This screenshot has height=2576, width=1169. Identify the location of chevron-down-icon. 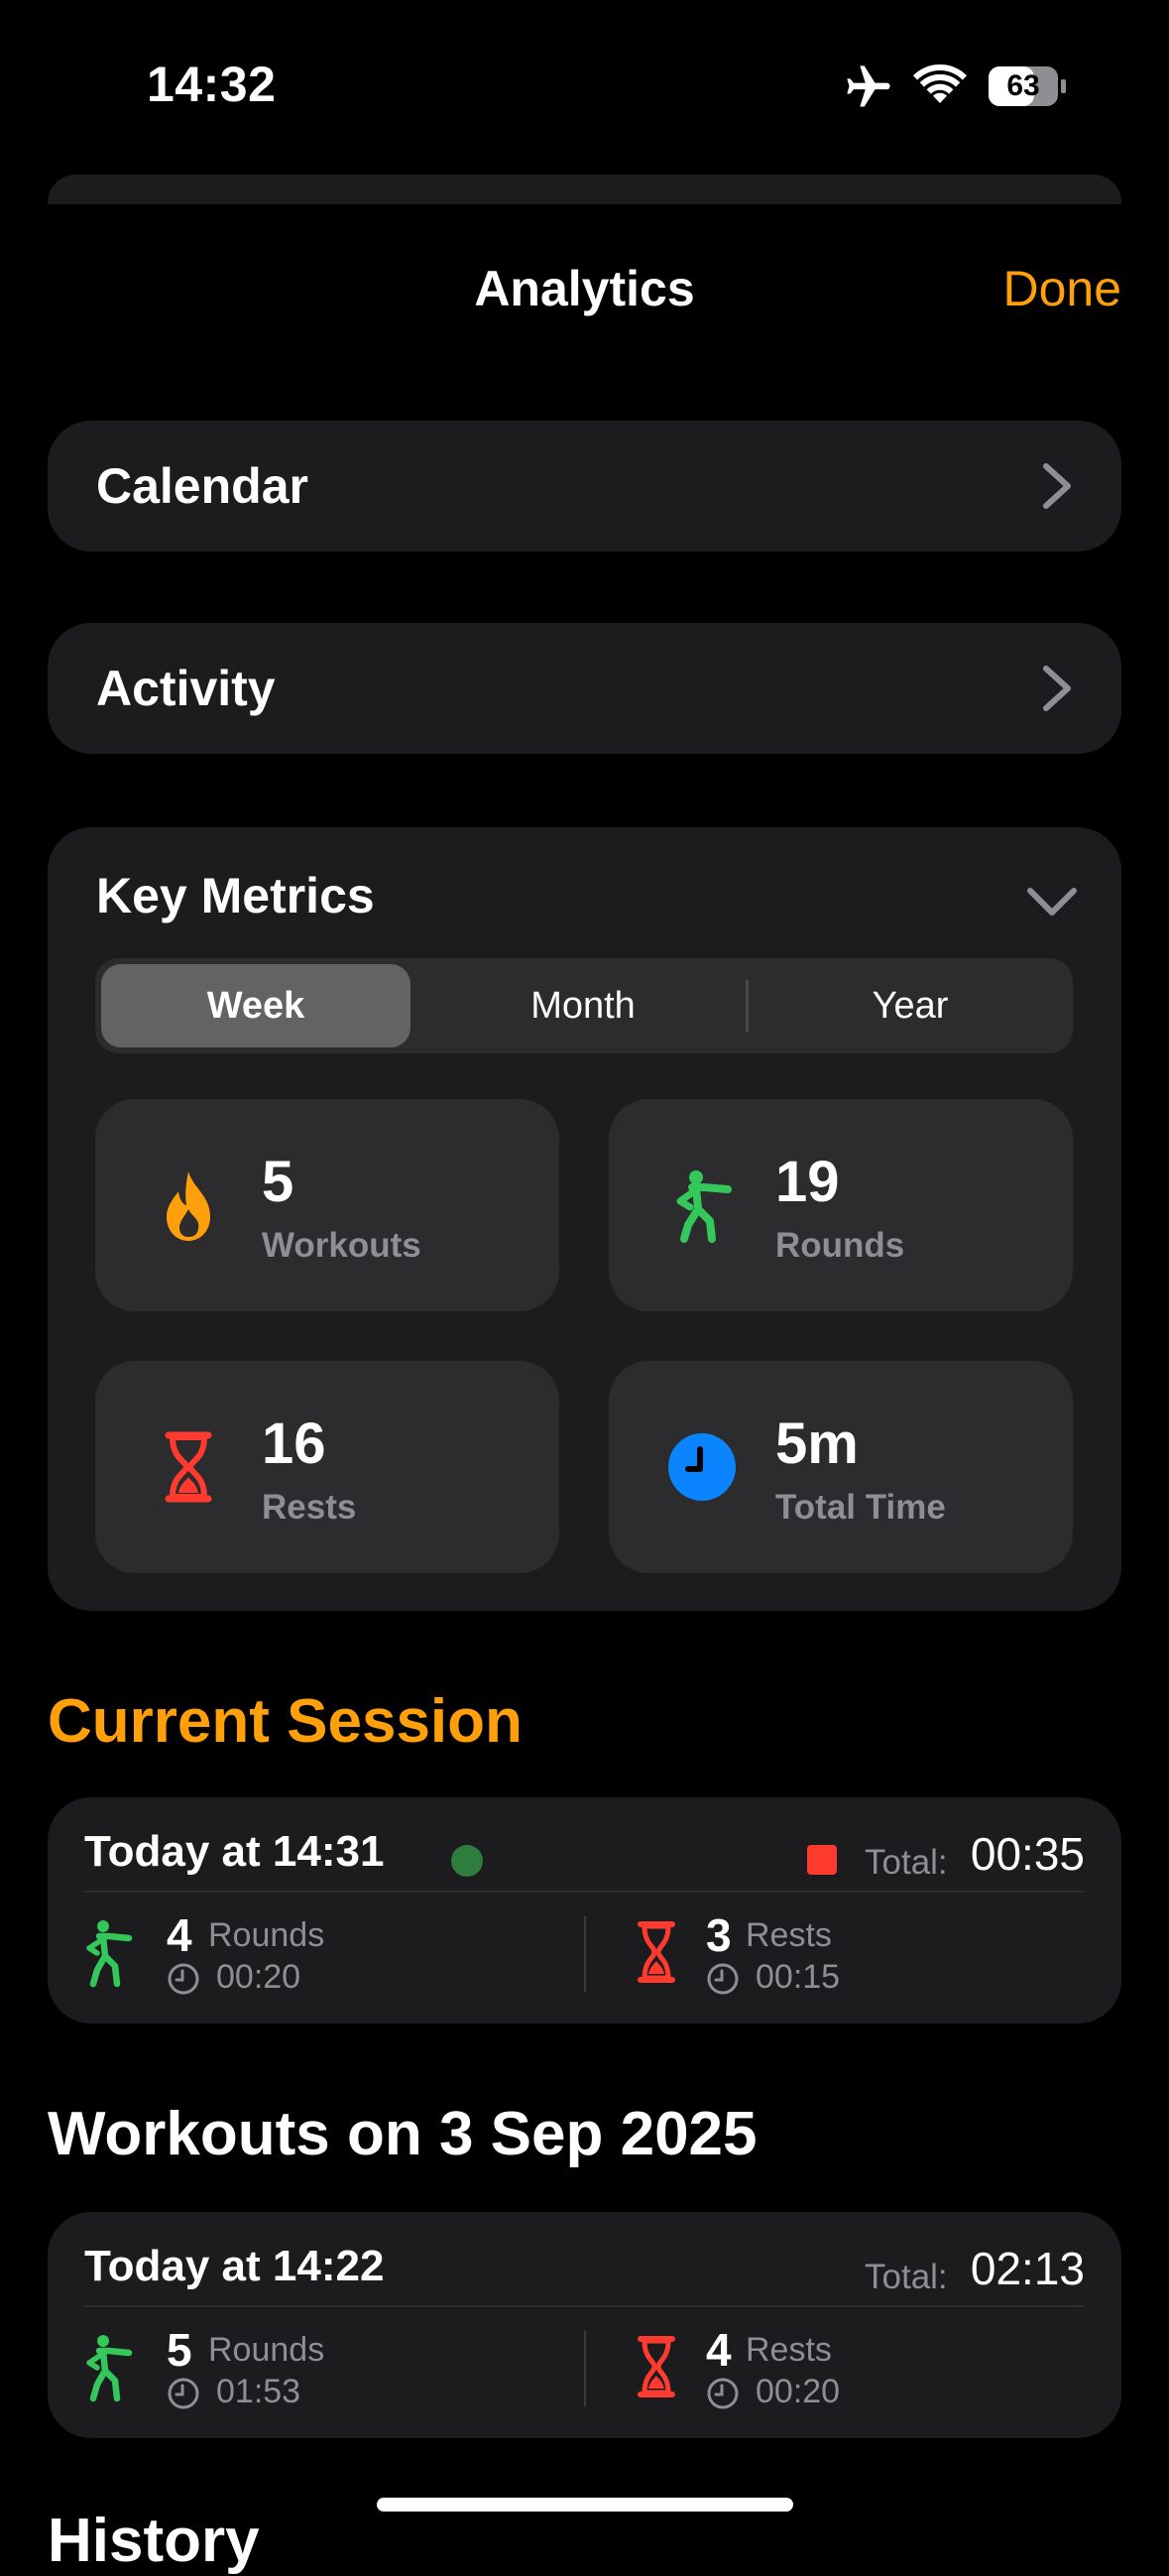
(1052, 903).